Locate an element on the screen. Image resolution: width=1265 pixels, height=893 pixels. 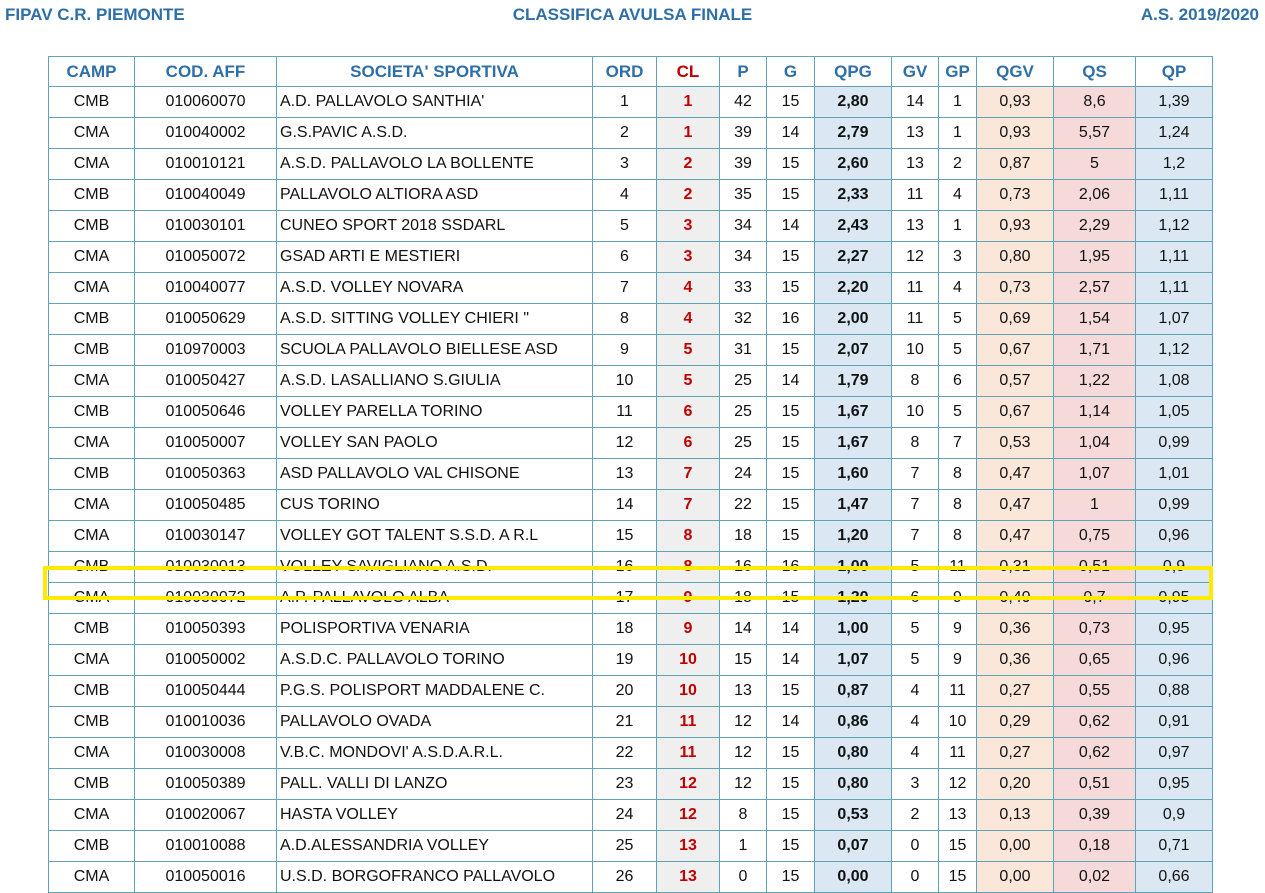
qp-cell: 0,99 is located at coordinates (1174, 505).